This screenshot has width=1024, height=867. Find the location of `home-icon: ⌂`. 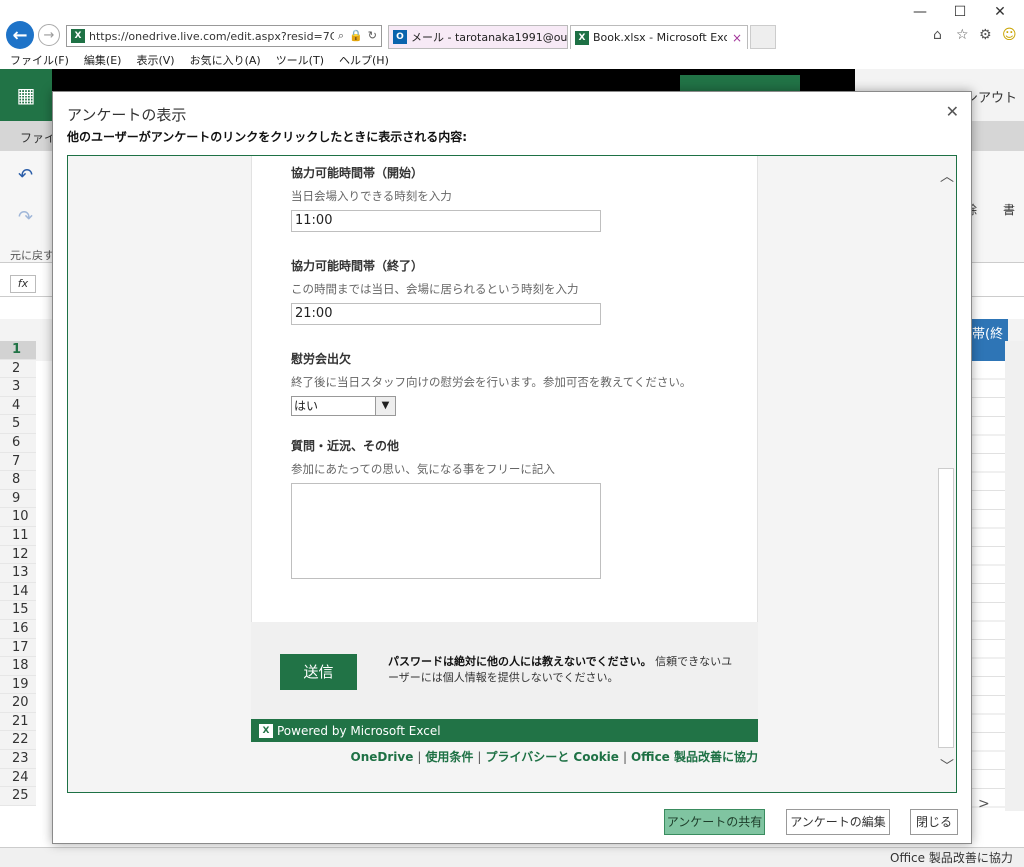

home-icon: ⌂ is located at coordinates (937, 35).